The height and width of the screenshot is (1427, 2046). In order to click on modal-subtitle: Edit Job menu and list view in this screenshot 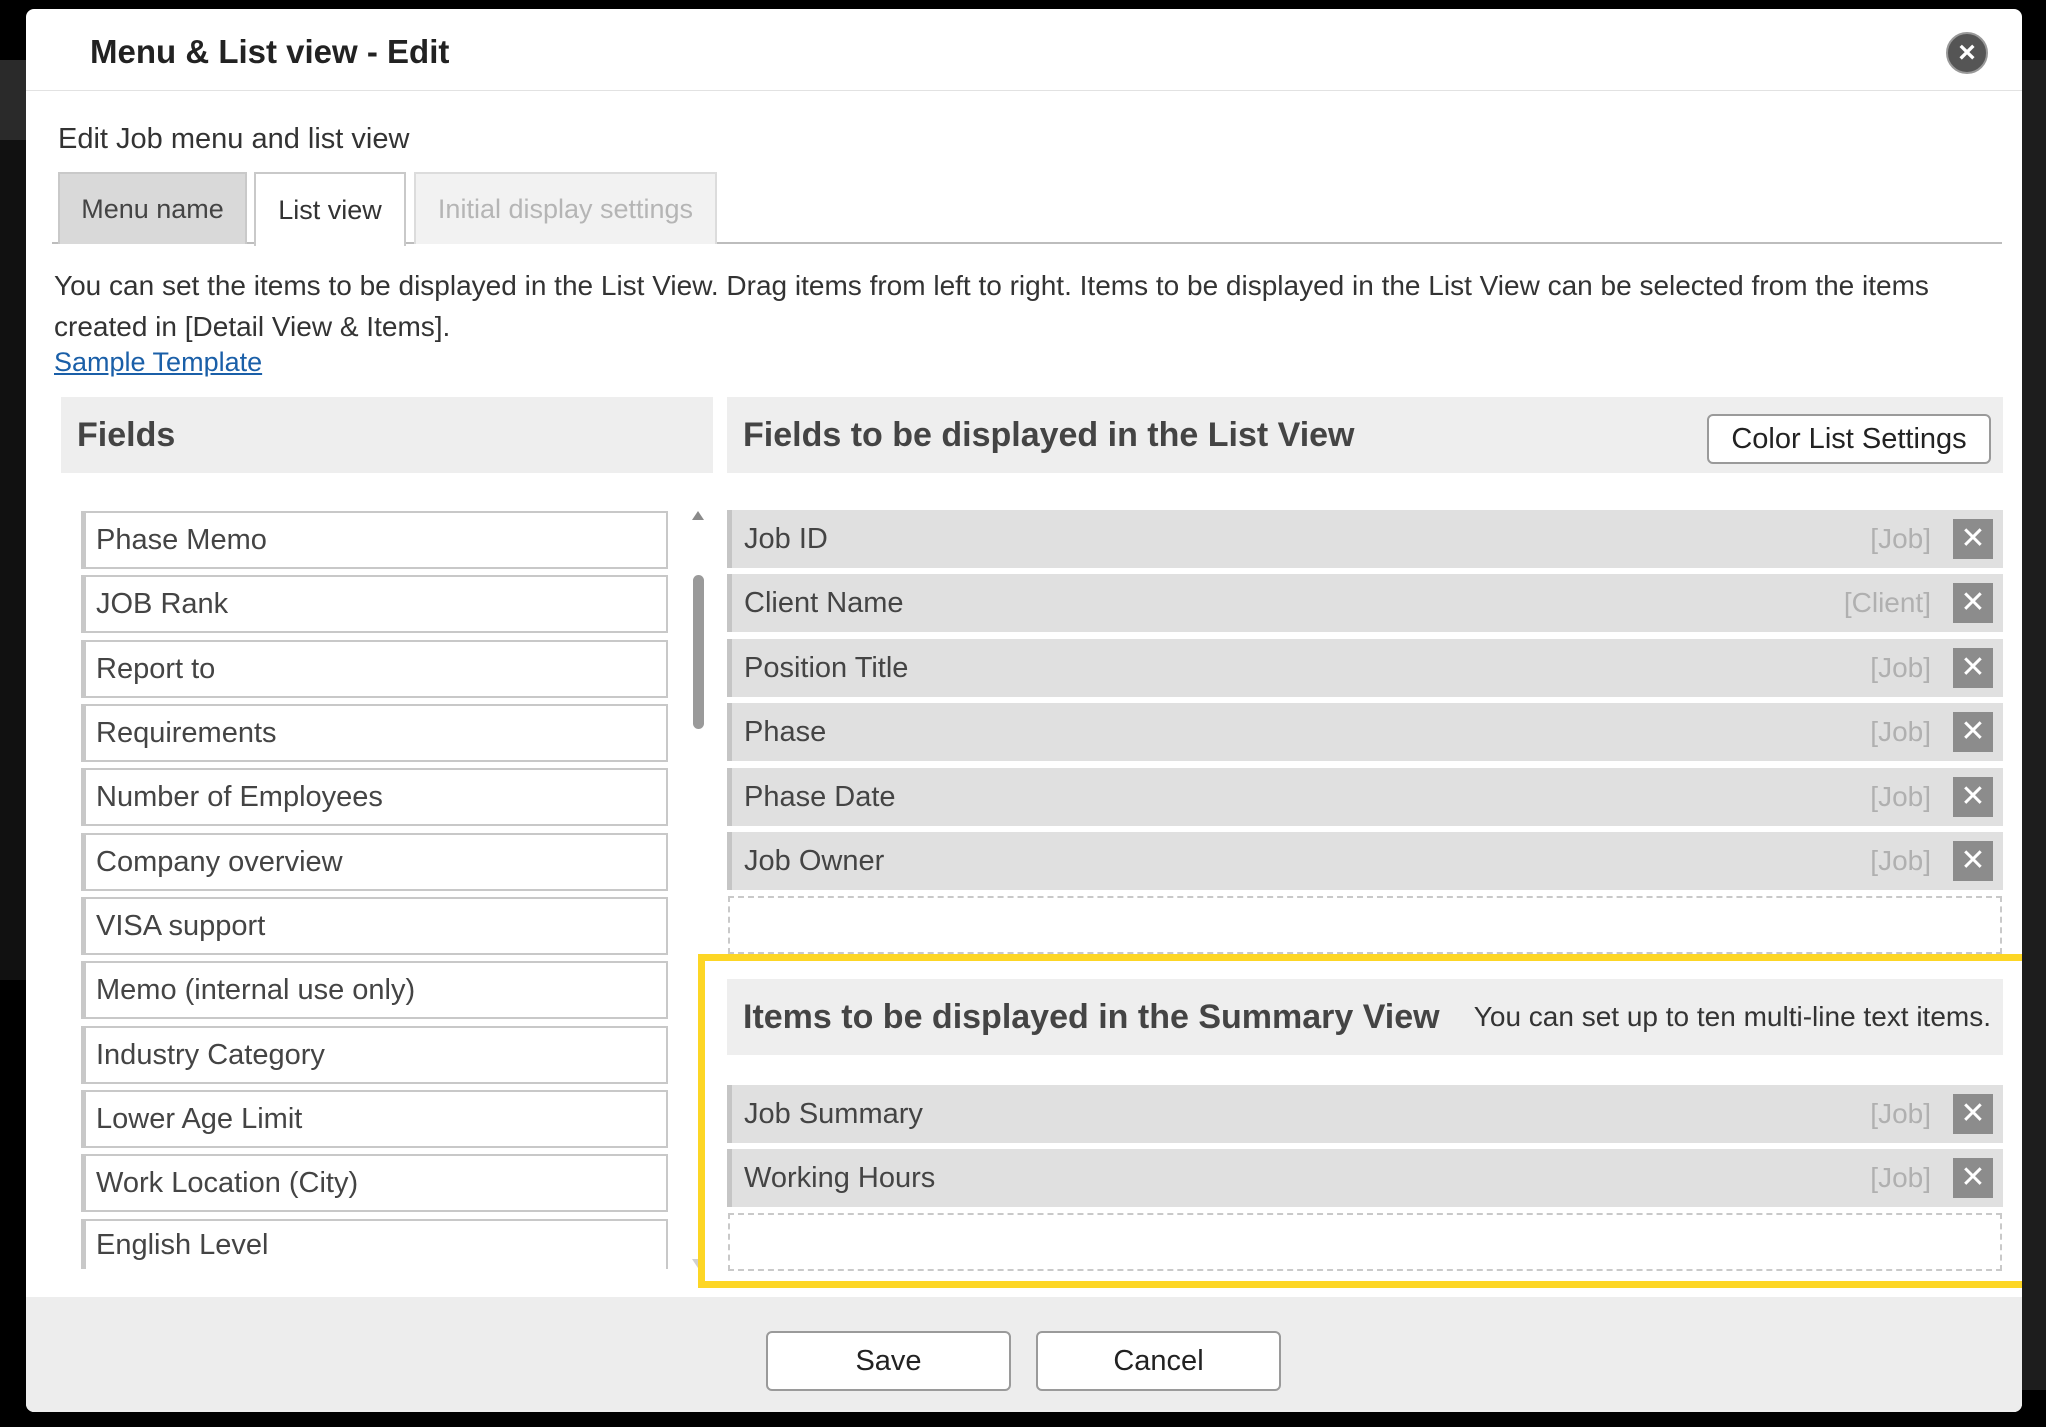, I will do `click(234, 139)`.